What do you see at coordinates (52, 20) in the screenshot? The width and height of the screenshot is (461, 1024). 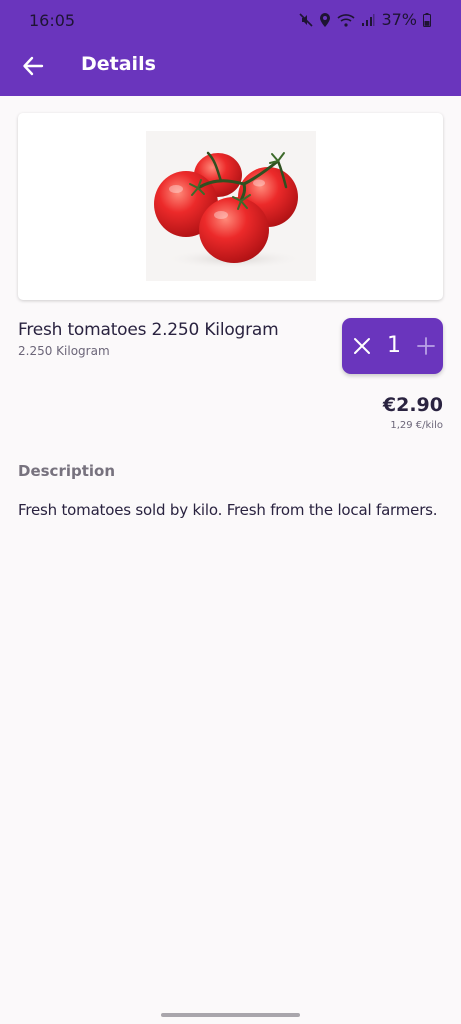 I see `status-time: 16:05` at bounding box center [52, 20].